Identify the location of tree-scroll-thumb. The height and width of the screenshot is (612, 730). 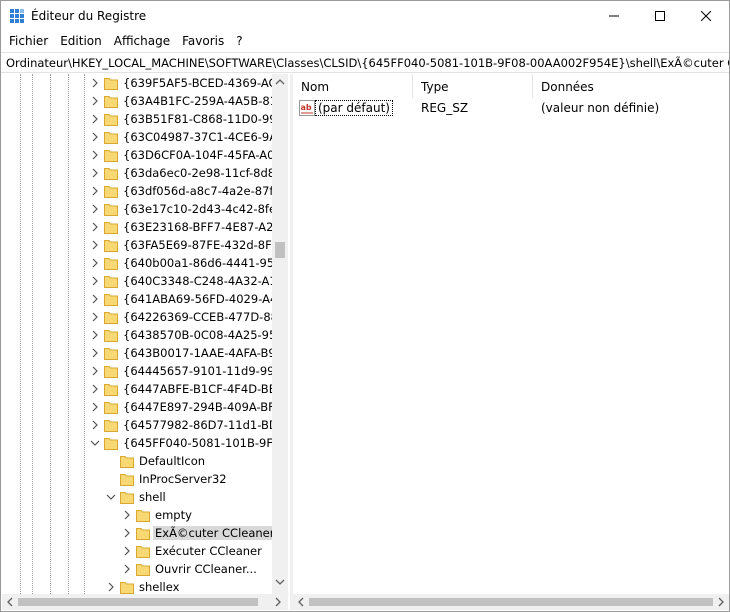
(280, 250).